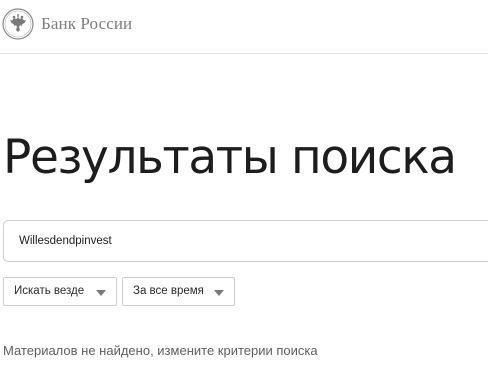 This screenshot has height=367, width=488. I want to click on site-header: Банк России, so click(244, 27).